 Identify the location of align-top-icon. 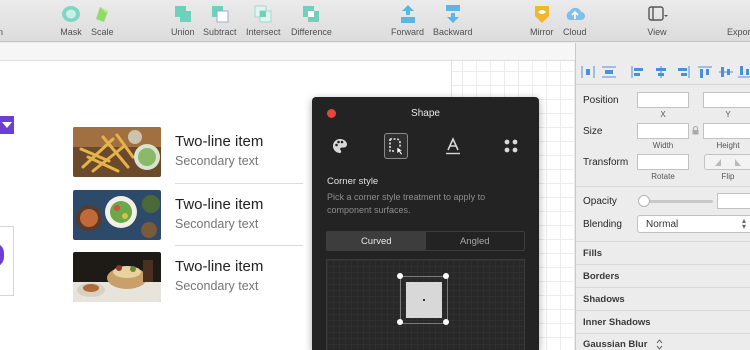
(705, 72).